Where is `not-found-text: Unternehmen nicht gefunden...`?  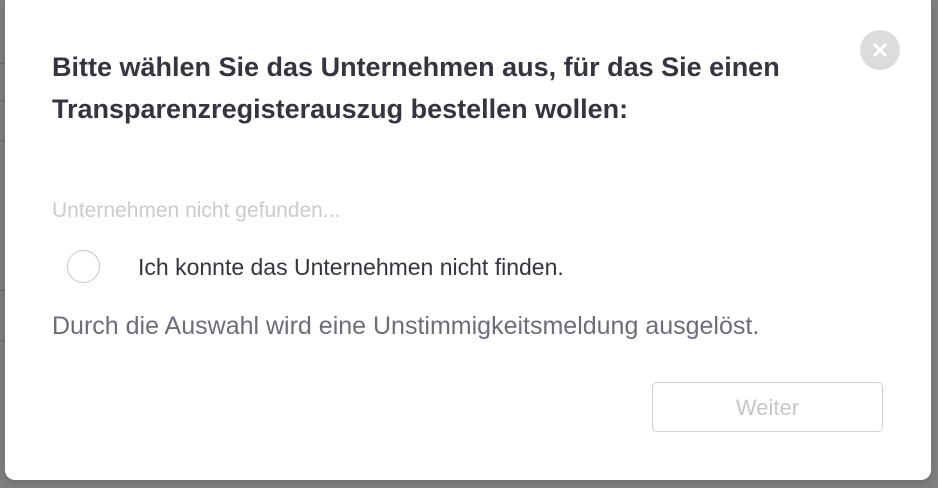
not-found-text: Unternehmen nicht gefunden... is located at coordinates (196, 210).